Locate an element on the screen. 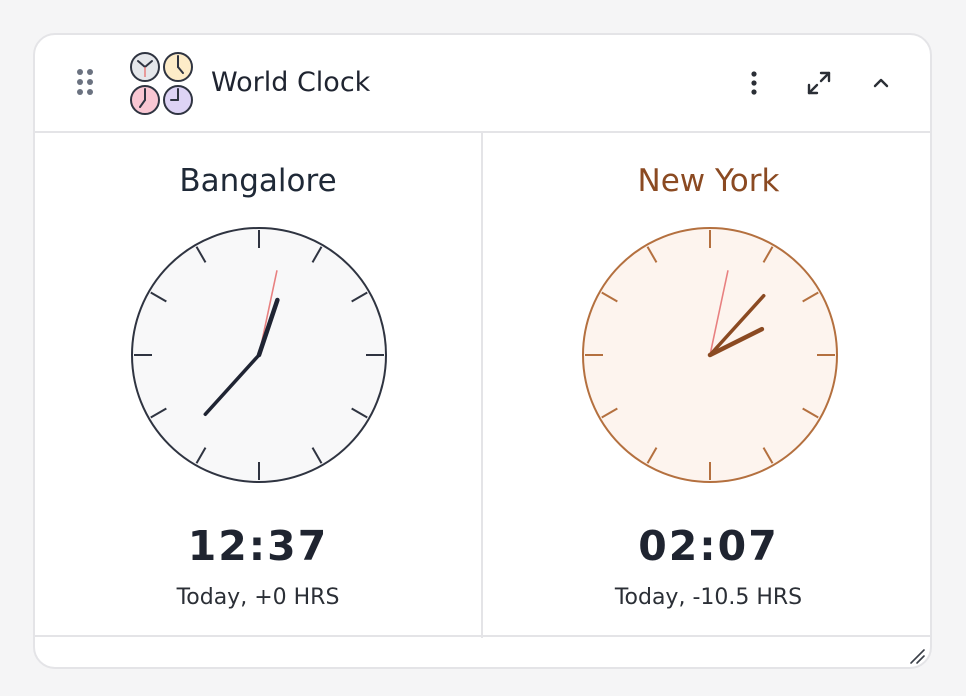 Image resolution: width=966 pixels, height=696 pixels. time-offset-label: Today, -10.5 HRS is located at coordinates (708, 597).